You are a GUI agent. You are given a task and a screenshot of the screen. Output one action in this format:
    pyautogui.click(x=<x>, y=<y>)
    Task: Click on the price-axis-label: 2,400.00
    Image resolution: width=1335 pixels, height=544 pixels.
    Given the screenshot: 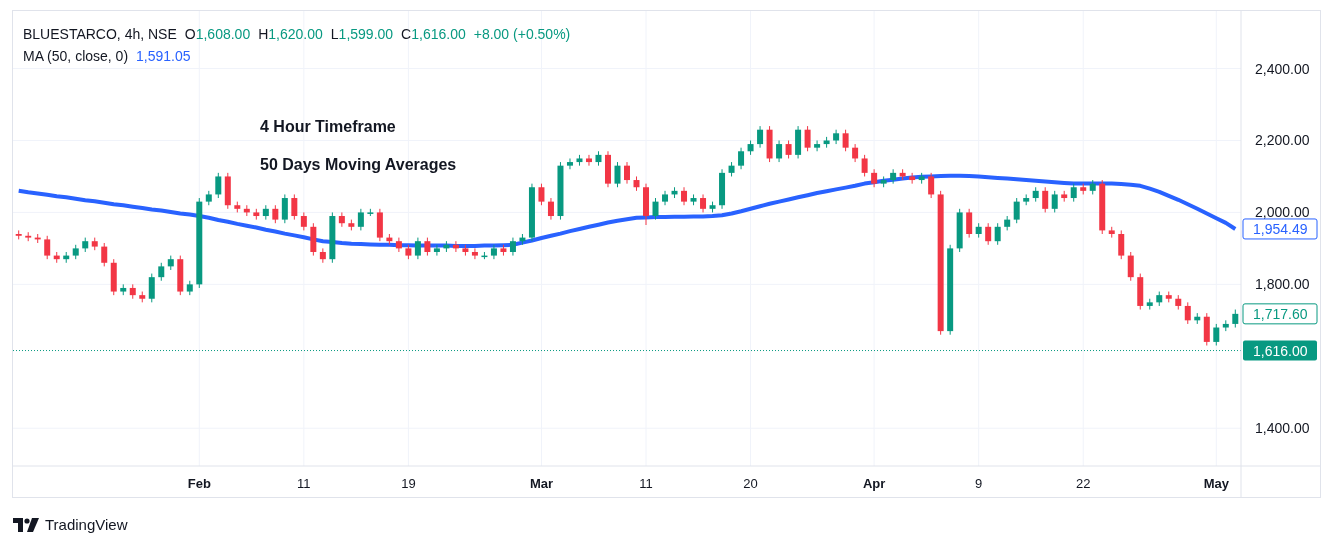 What is the action you would take?
    pyautogui.click(x=1282, y=68)
    